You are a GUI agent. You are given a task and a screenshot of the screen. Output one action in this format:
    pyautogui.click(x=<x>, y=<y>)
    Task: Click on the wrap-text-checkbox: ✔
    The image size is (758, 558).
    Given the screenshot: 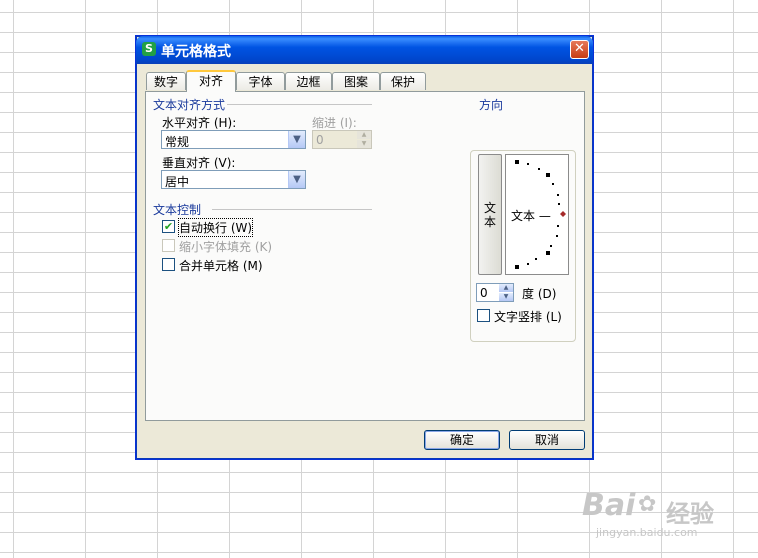 What is the action you would take?
    pyautogui.click(x=168, y=226)
    